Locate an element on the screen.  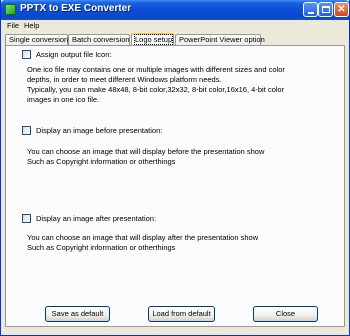
close-icon: ✕ is located at coordinates (341, 9).